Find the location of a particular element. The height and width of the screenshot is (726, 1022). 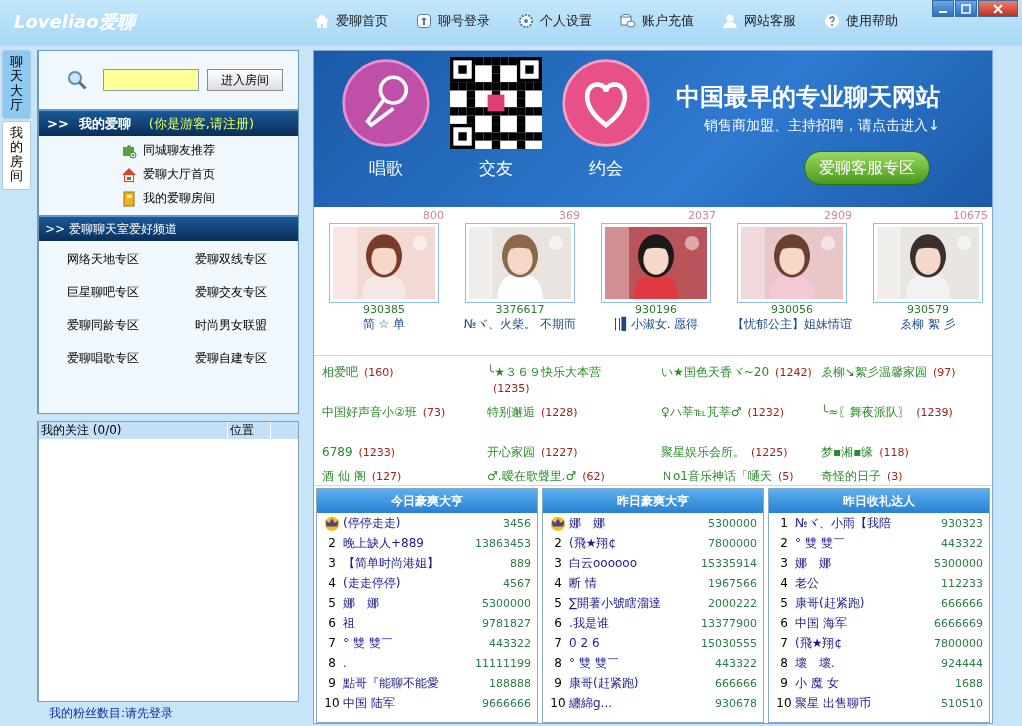

nav-link: 爱聊首页 is located at coordinates (351, 21).